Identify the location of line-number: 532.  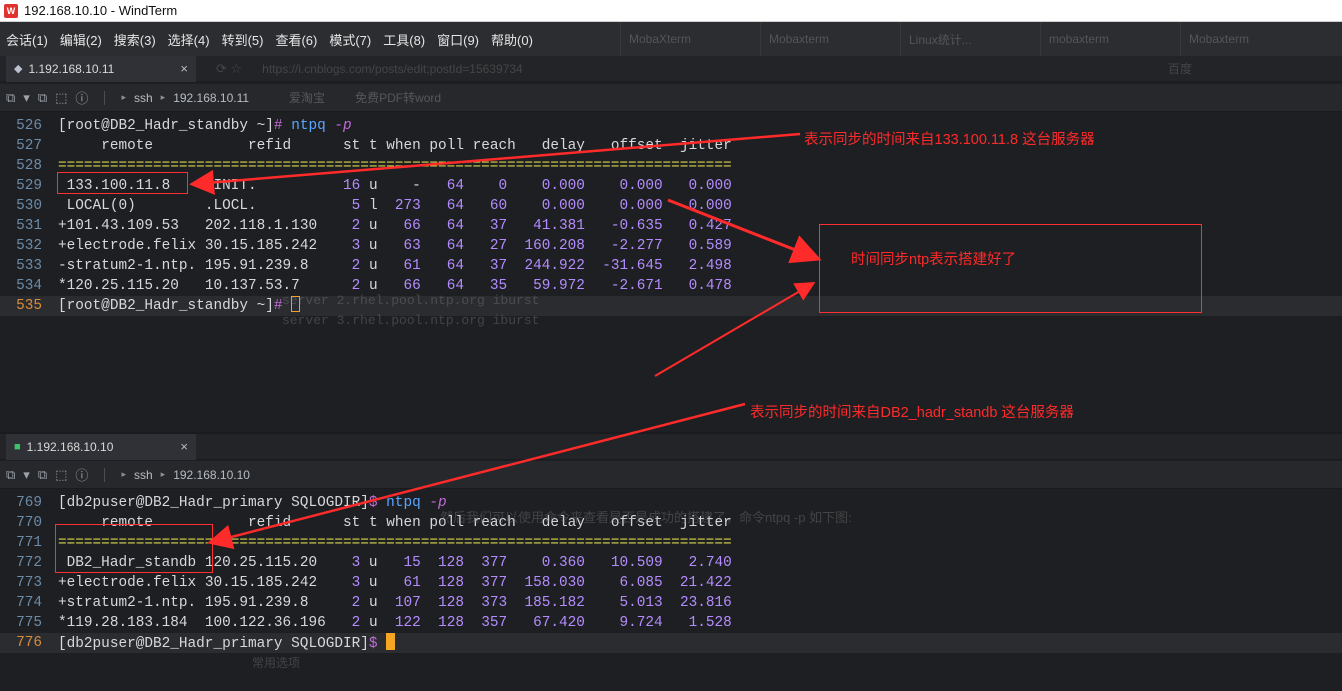
(29, 246).